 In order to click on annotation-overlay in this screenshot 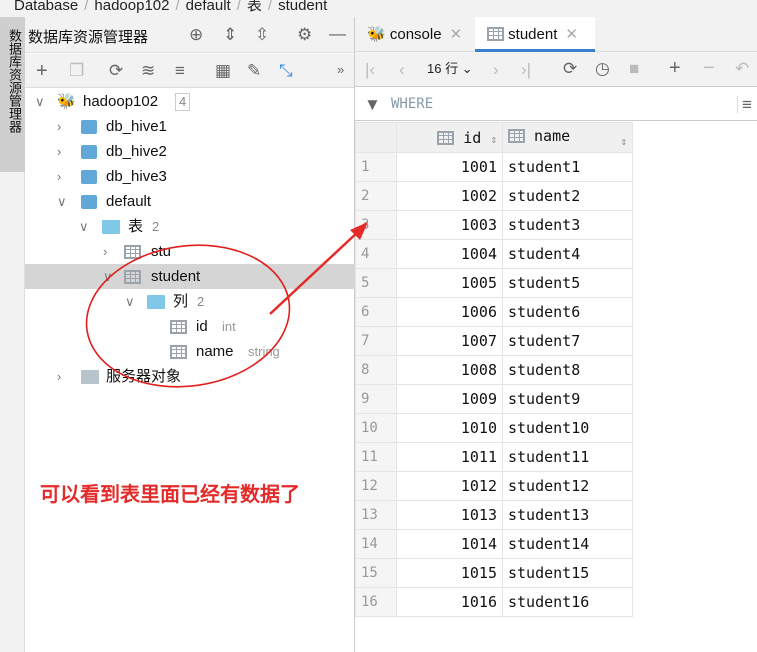, I will do `click(226, 305)`.